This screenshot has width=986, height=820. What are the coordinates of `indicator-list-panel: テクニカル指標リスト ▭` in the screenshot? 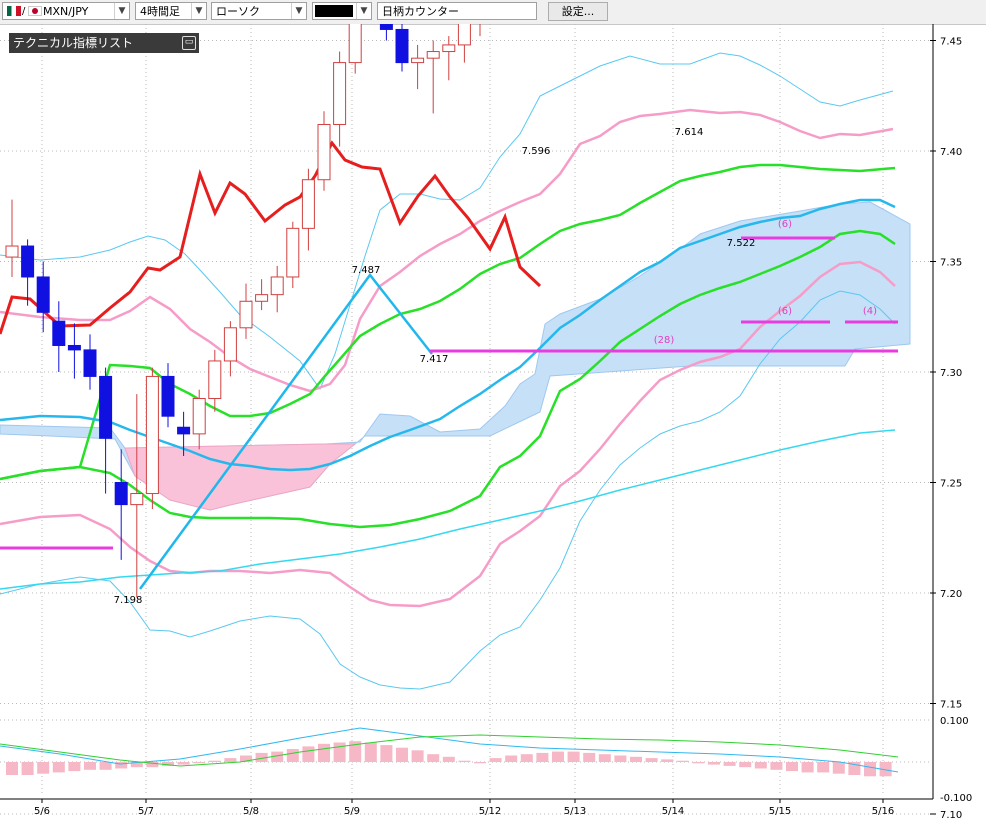 It's located at (104, 43).